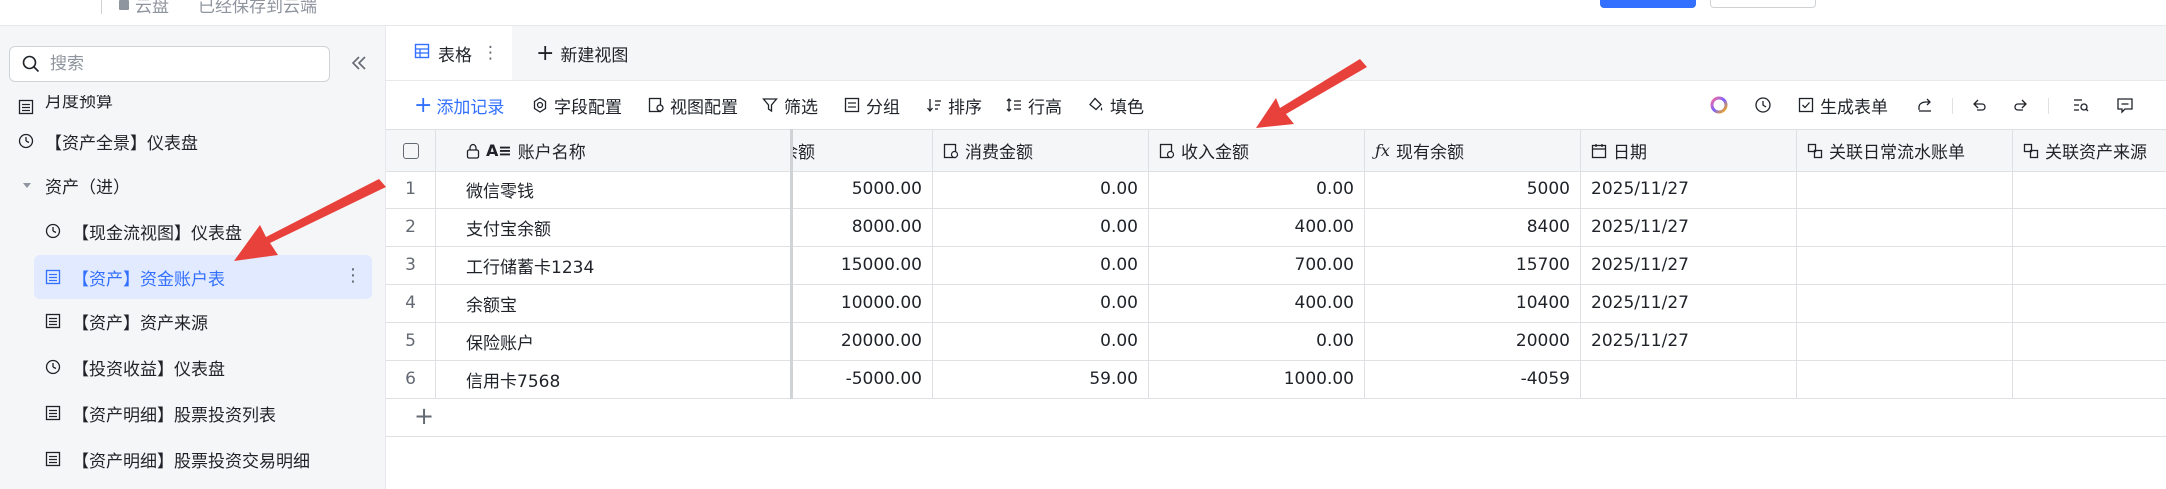 The width and height of the screenshot is (2166, 489). What do you see at coordinates (790, 105) in the screenshot?
I see `filter-button: 筛选` at bounding box center [790, 105].